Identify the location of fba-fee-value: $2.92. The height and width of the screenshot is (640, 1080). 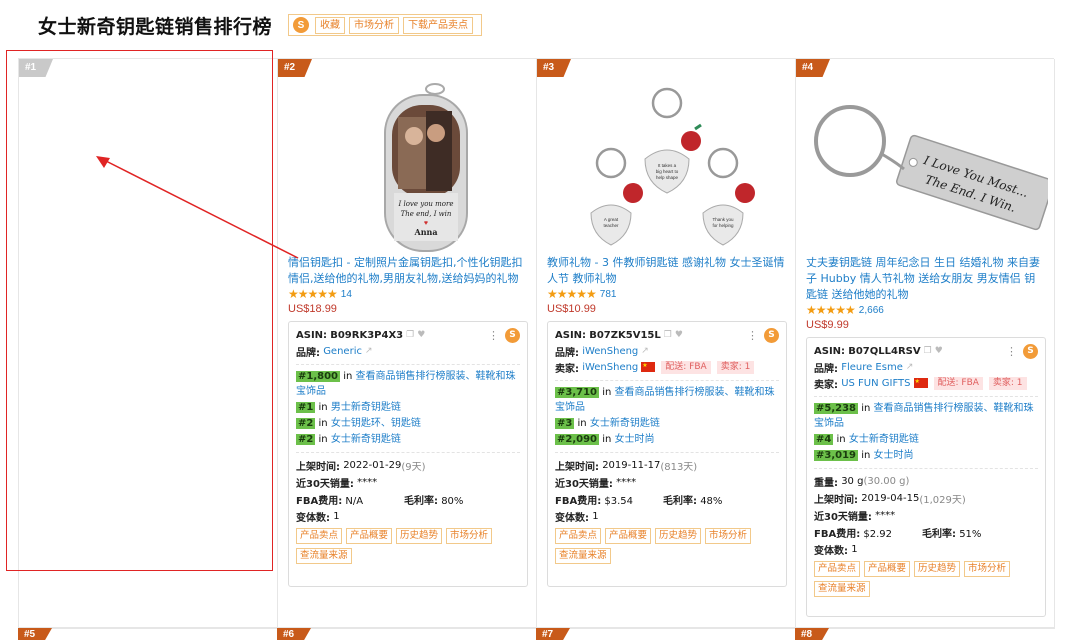
(878, 534).